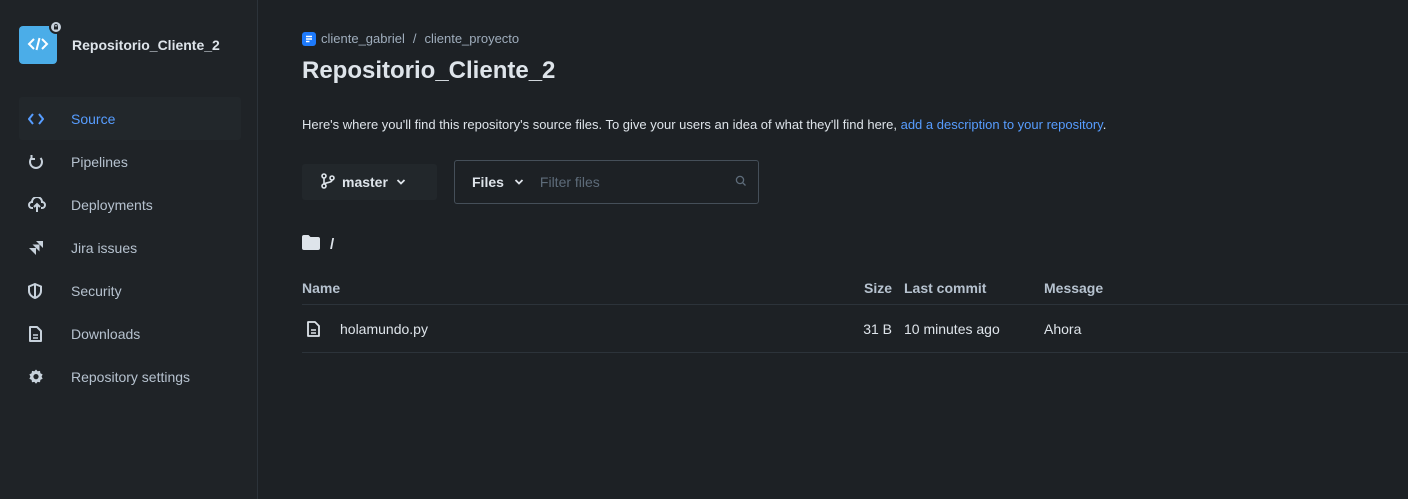 Image resolution: width=1408 pixels, height=499 pixels. I want to click on sidebar-item-label: Jira issues, so click(104, 247).